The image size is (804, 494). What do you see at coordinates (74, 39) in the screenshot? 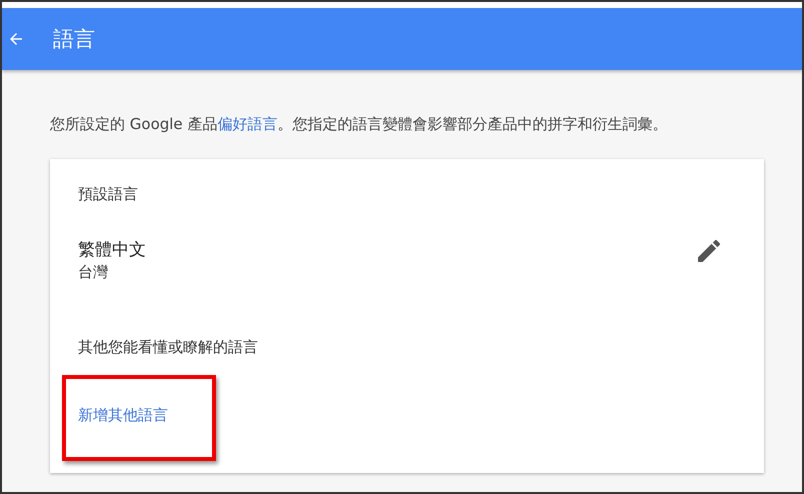
I see `page-title: 語言` at bounding box center [74, 39].